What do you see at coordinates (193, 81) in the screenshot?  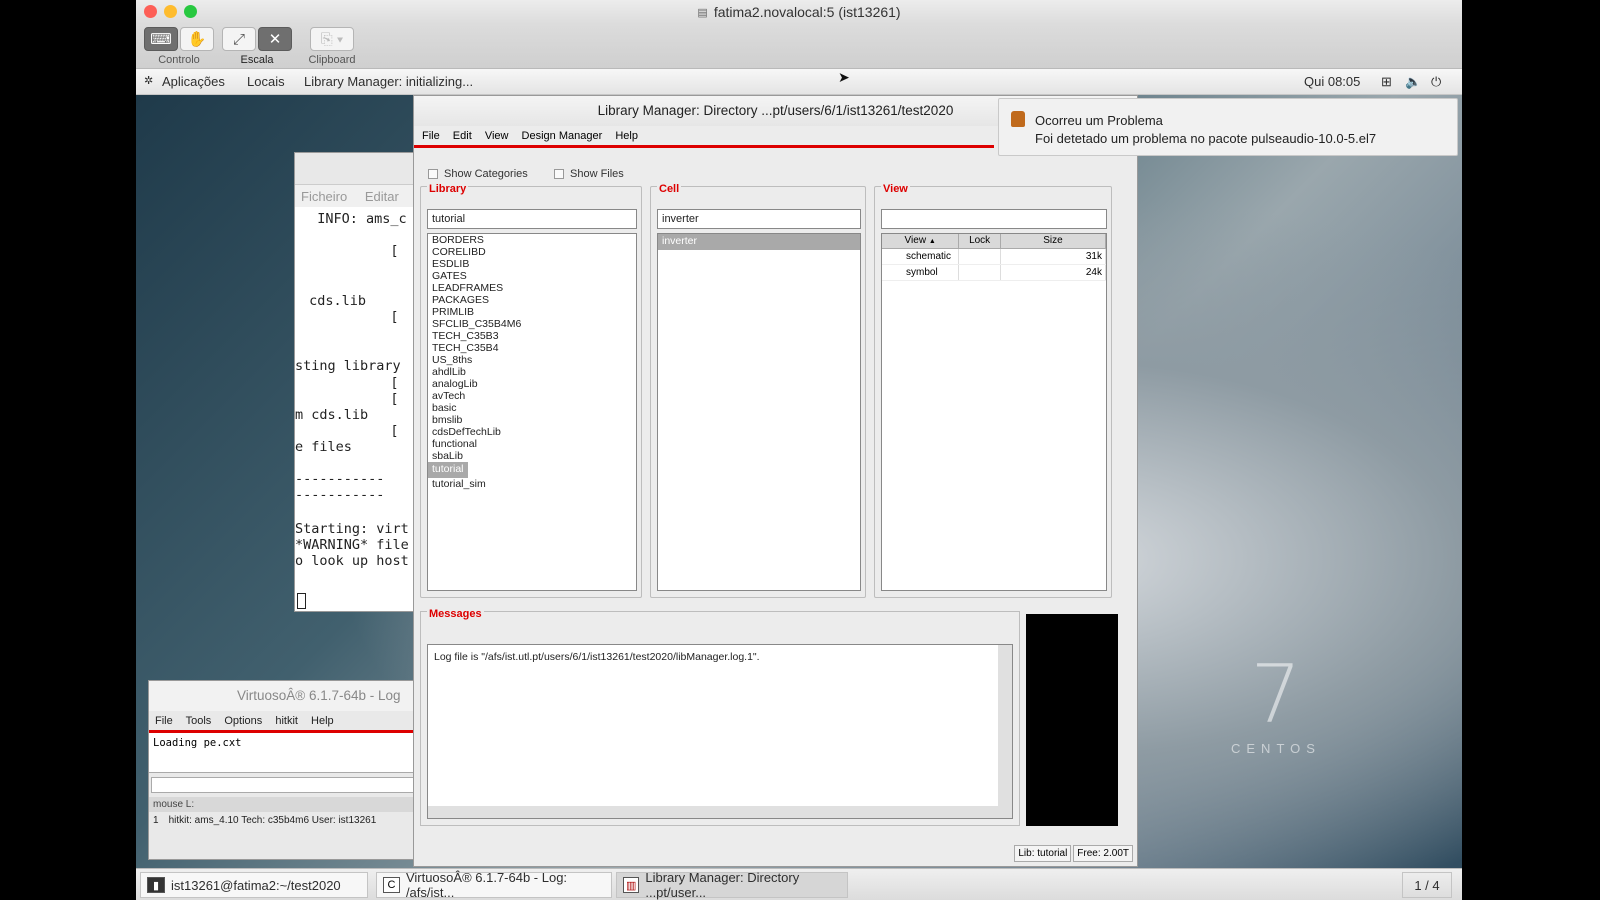 I see `applications-menu: Aplicações` at bounding box center [193, 81].